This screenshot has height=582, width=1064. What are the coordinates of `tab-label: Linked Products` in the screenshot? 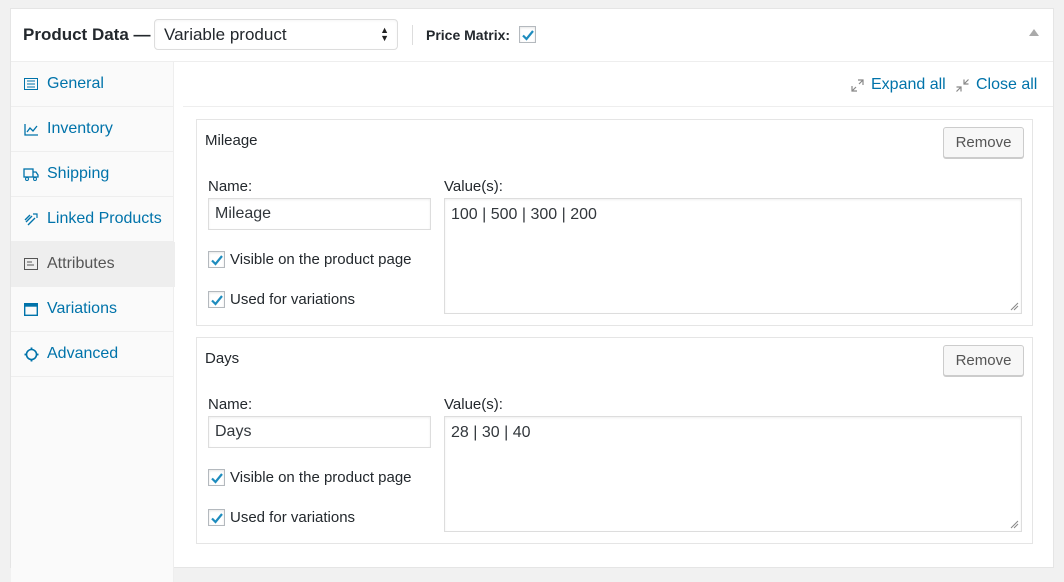 It's located at (104, 218).